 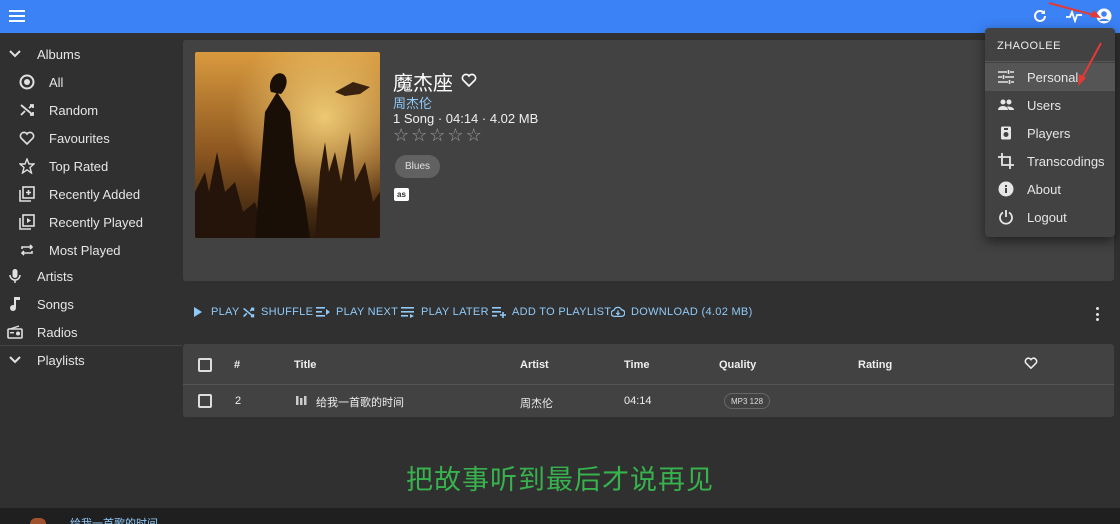 I want to click on menu-item-logout: Logout, so click(x=1050, y=217).